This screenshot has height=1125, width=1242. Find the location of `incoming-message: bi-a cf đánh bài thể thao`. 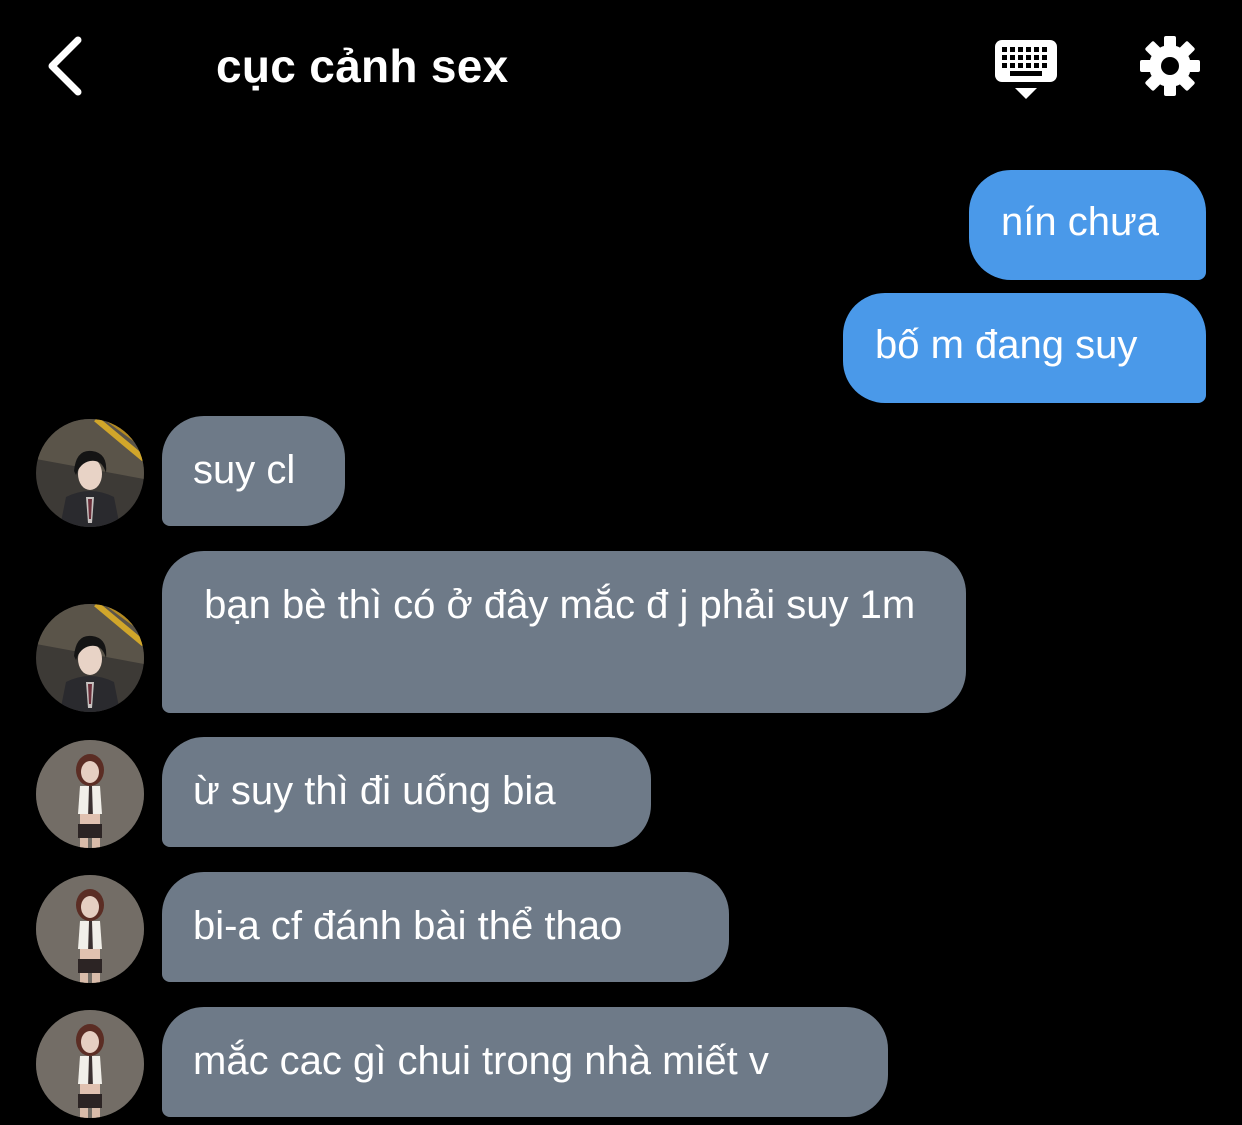

incoming-message: bi-a cf đánh bài thể thao is located at coordinates (445, 927).